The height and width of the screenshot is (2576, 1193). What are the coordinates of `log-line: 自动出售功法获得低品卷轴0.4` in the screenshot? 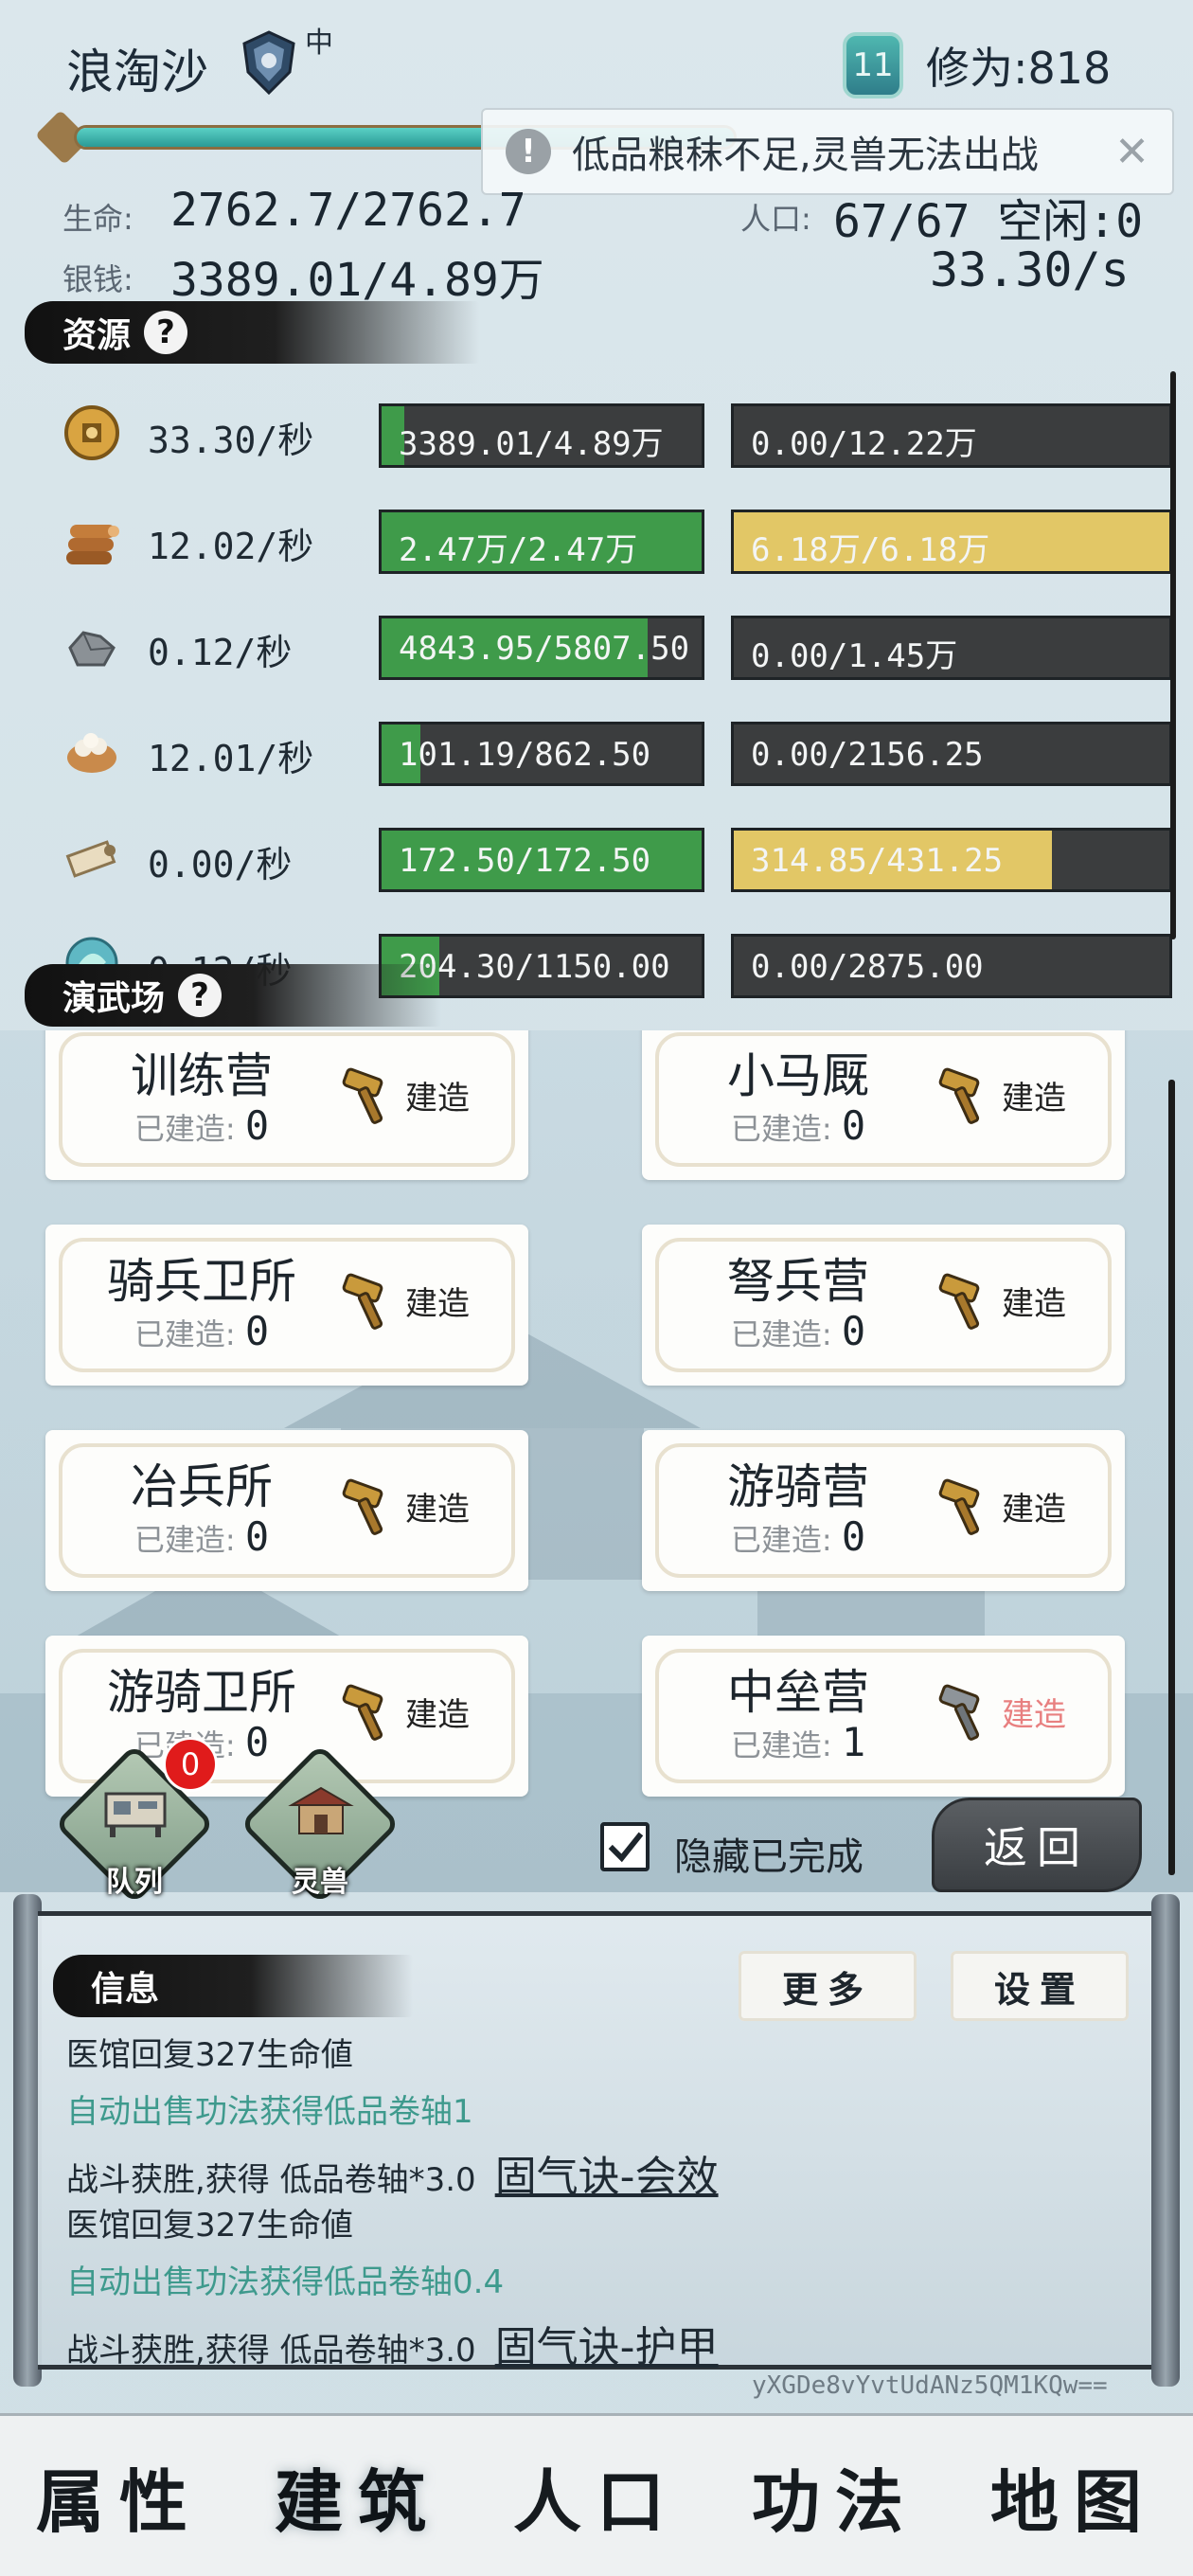 It's located at (285, 2279).